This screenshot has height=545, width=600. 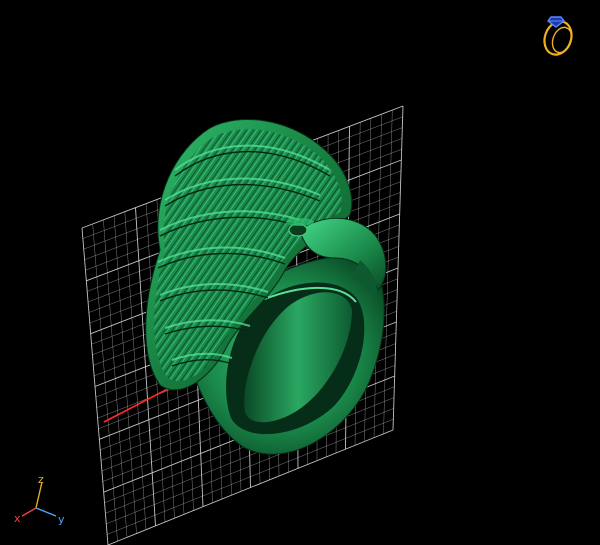 What do you see at coordinates (61, 519) in the screenshot?
I see `triad-y-label: y` at bounding box center [61, 519].